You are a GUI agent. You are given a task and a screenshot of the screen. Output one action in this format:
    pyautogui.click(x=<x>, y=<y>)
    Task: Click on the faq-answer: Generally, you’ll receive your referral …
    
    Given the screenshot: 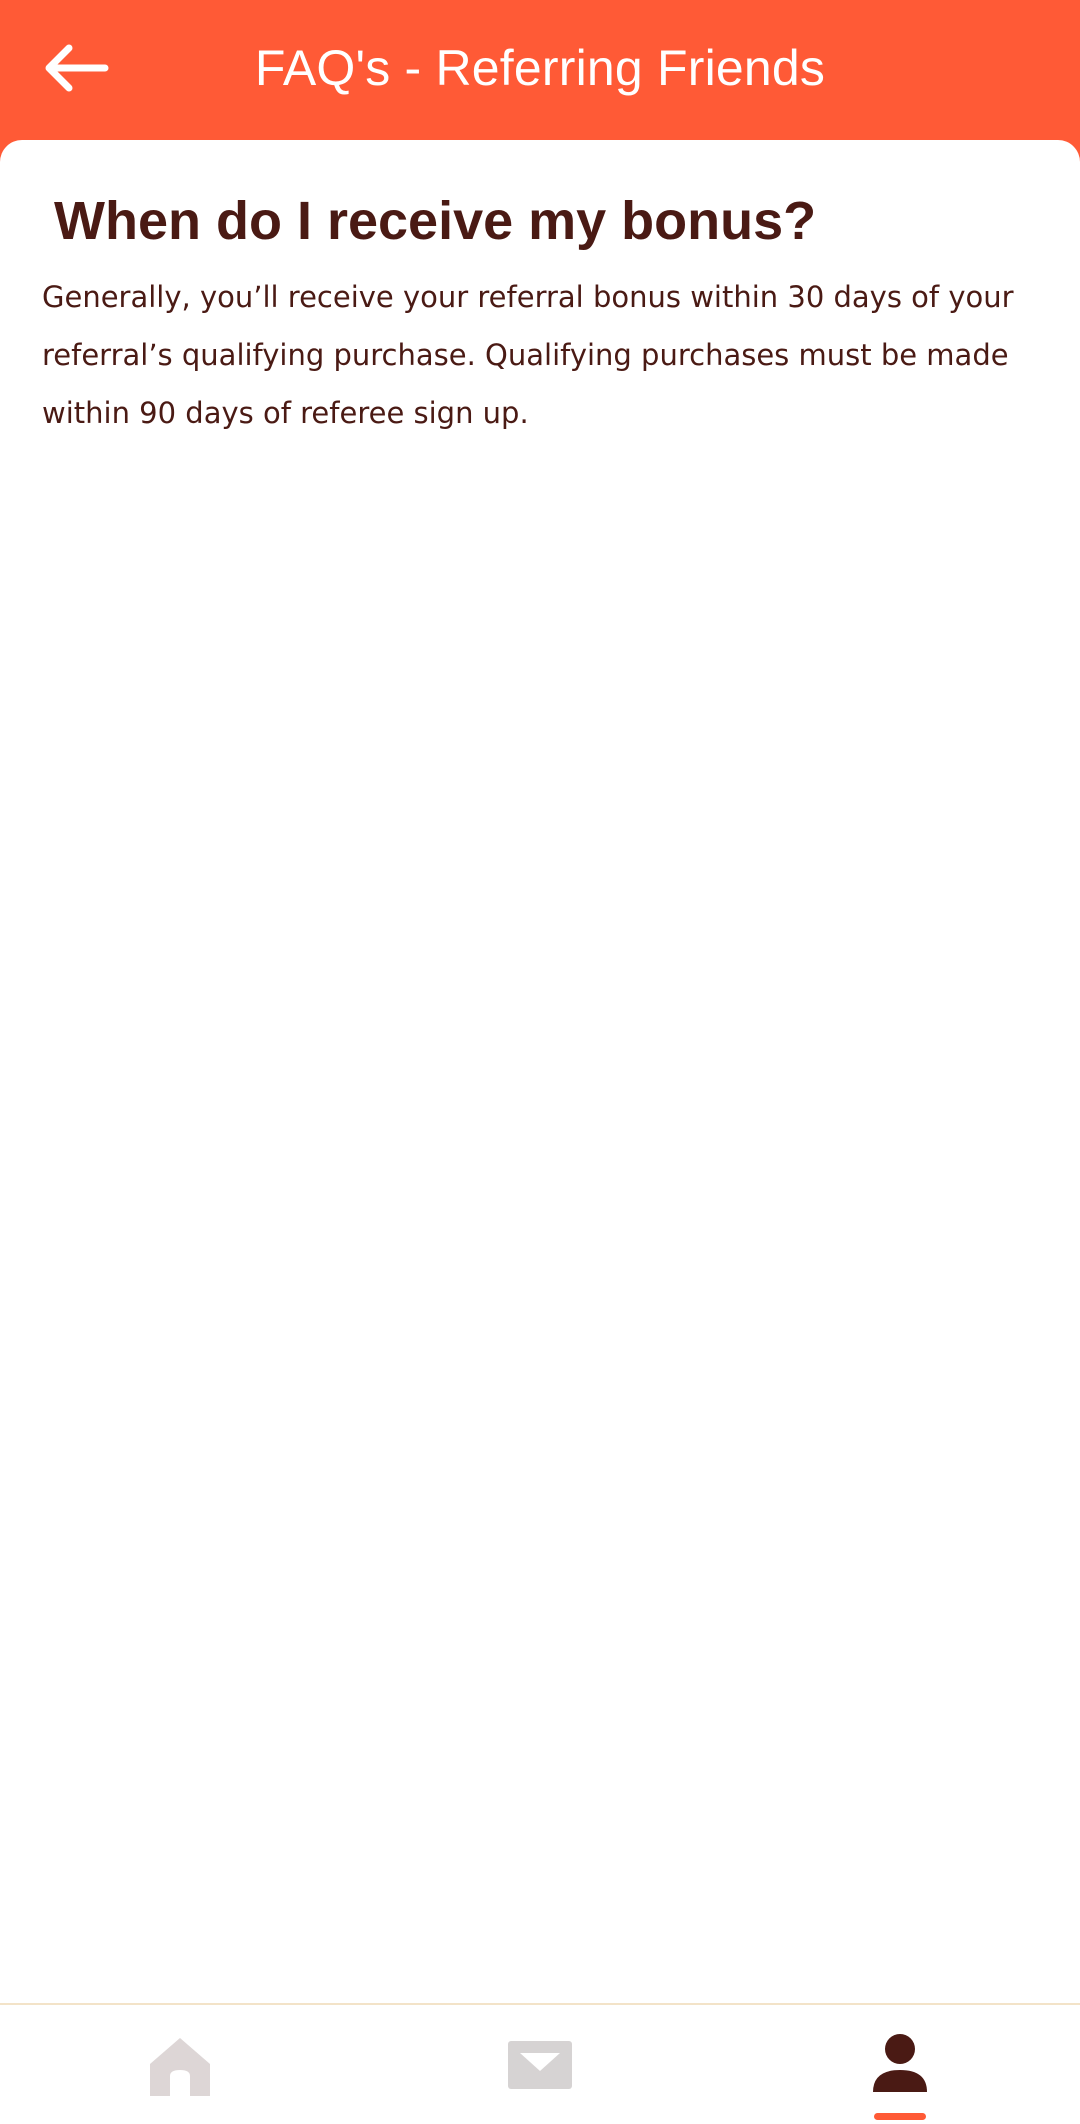 What is the action you would take?
    pyautogui.click(x=528, y=355)
    